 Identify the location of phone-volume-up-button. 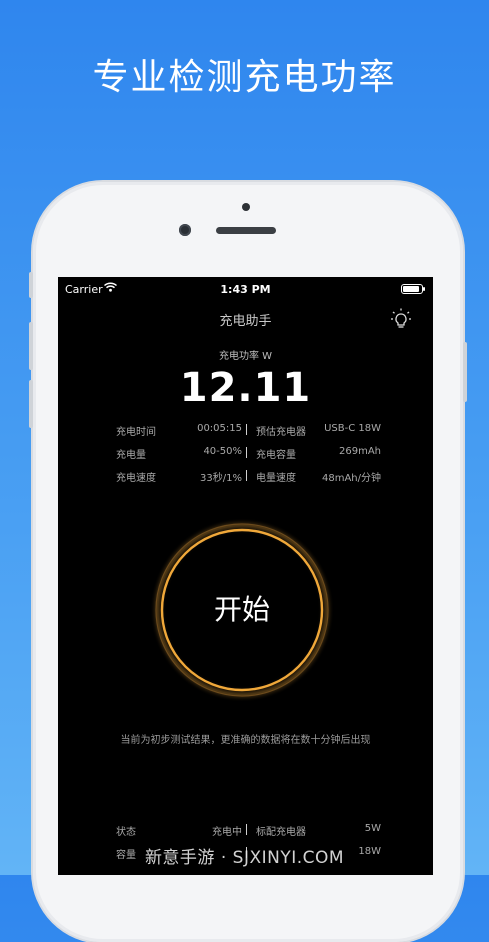
(31, 346).